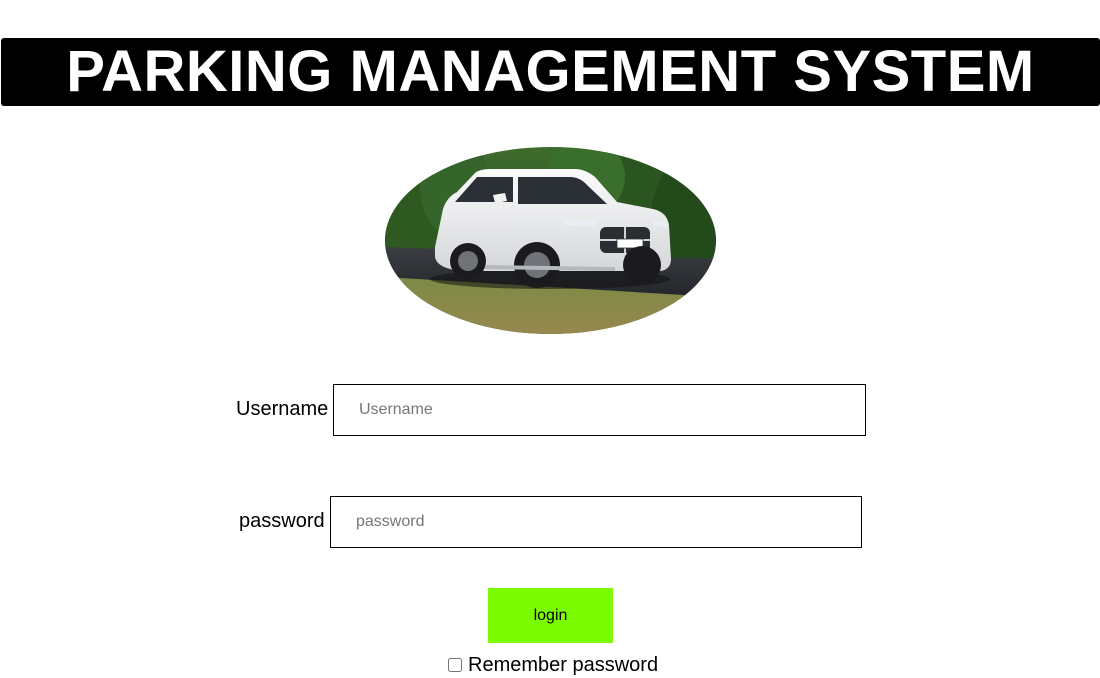 The image size is (1100, 678). Describe the element at coordinates (596, 522) in the screenshot. I see `password-input` at that location.